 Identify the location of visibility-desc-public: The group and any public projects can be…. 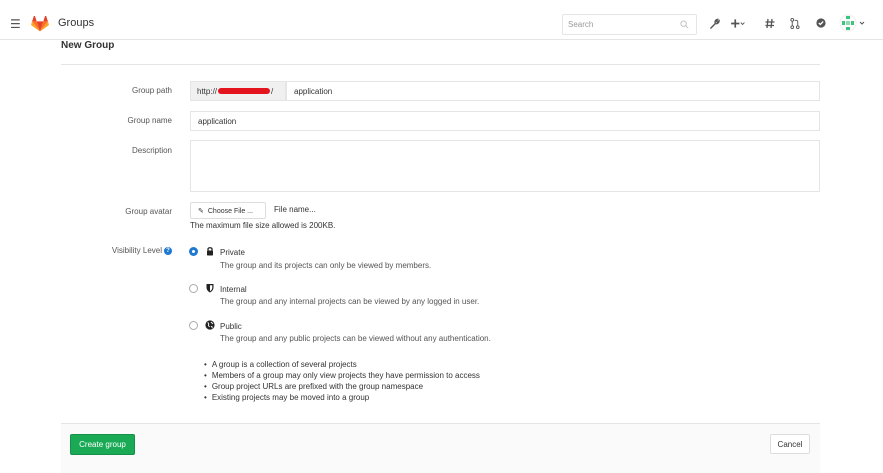
(355, 338).